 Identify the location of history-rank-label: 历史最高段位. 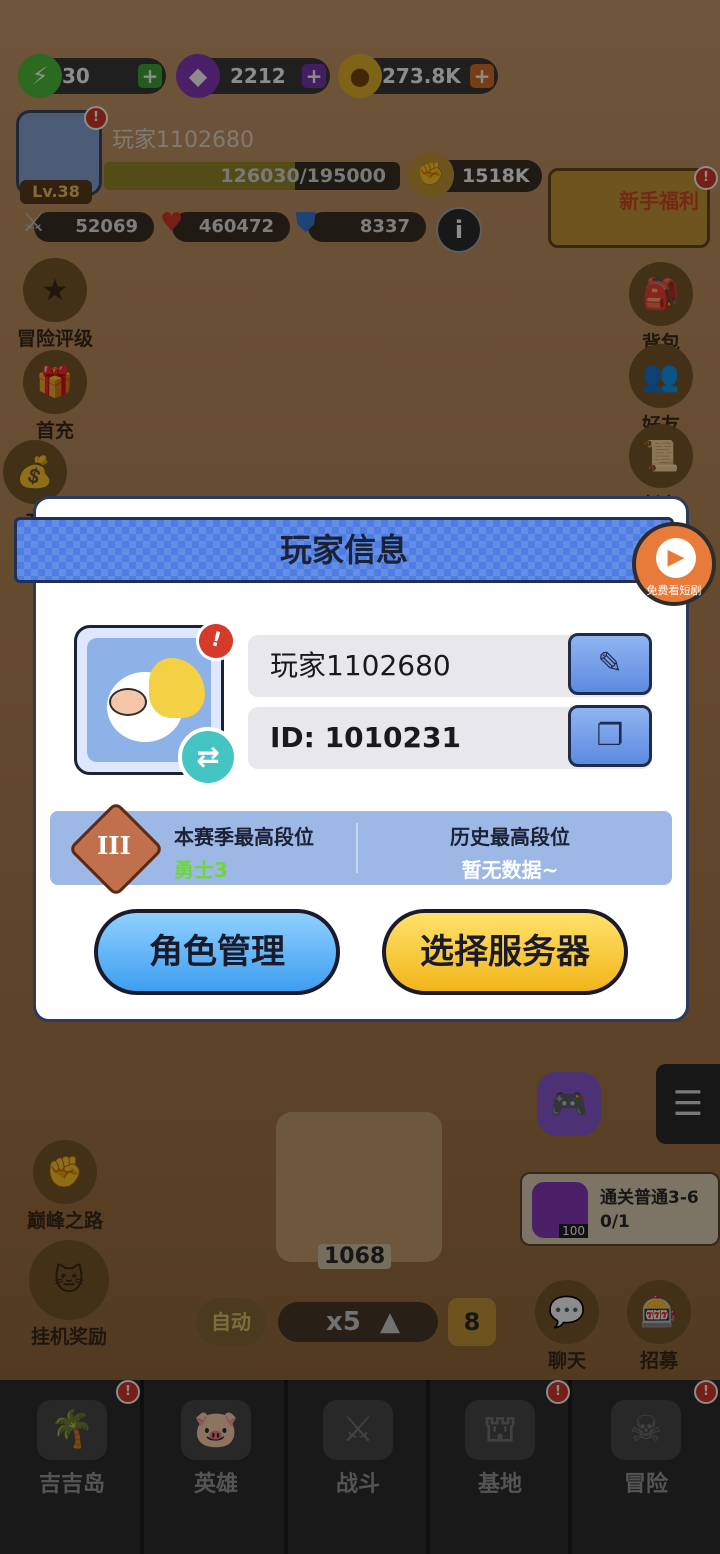
(510, 837).